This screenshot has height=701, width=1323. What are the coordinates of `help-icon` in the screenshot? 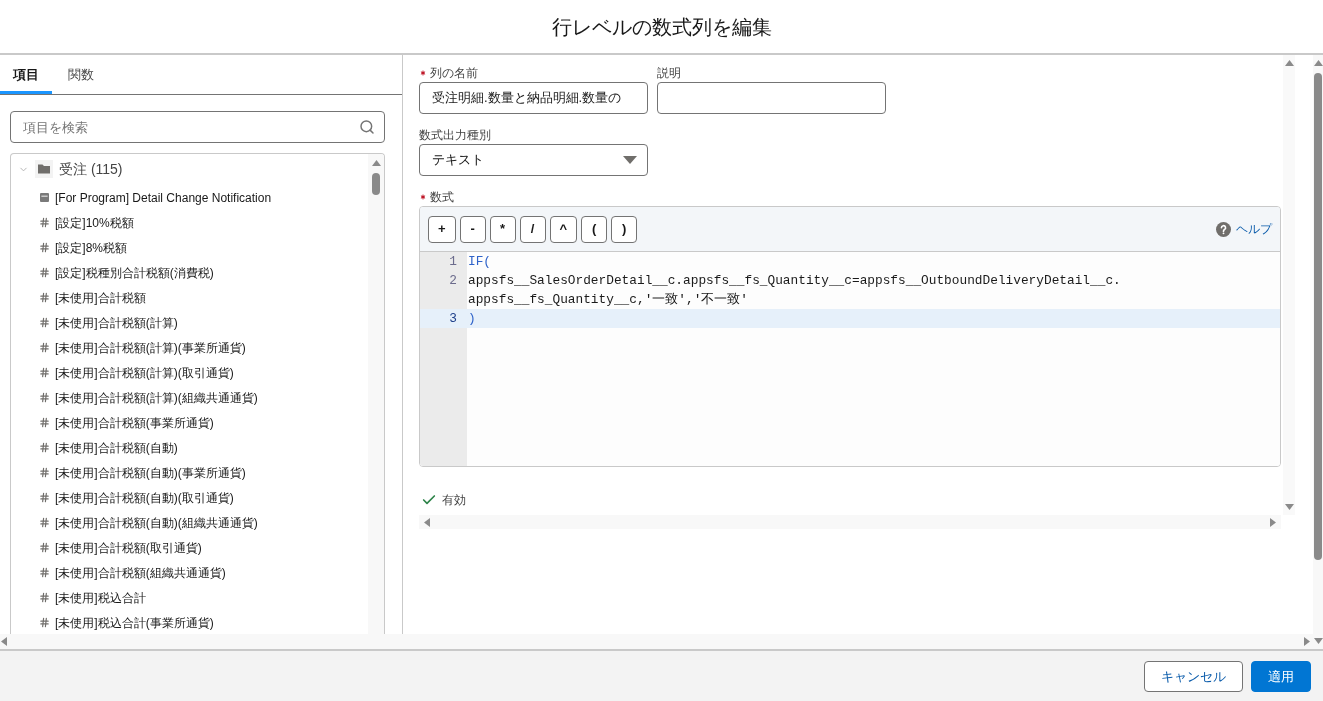 It's located at (1223, 229).